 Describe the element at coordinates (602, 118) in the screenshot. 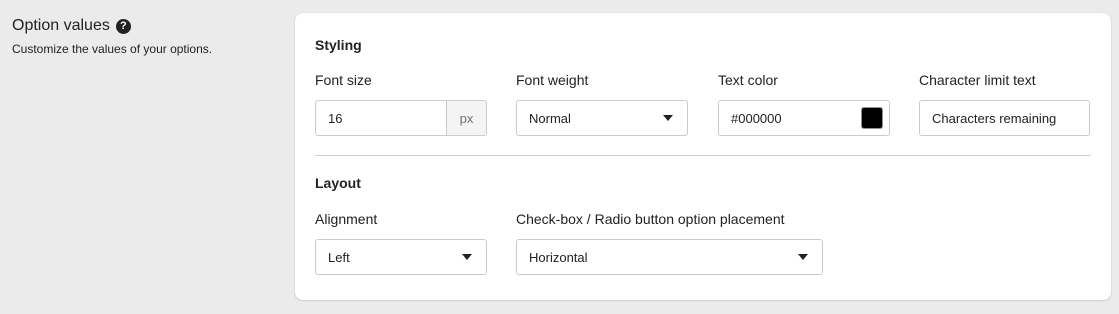

I see `font-weight-select: Normal` at that location.